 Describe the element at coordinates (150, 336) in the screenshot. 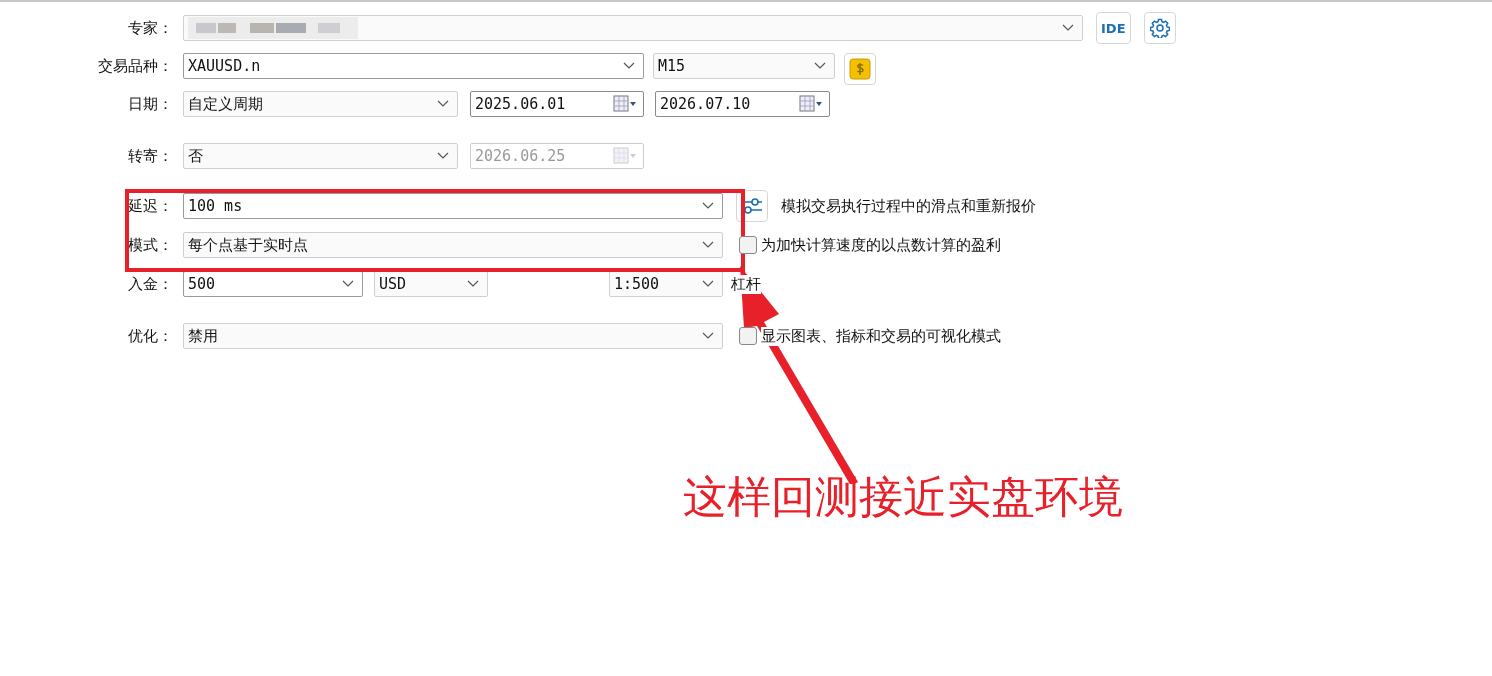

I see `field-label: 优化：` at that location.